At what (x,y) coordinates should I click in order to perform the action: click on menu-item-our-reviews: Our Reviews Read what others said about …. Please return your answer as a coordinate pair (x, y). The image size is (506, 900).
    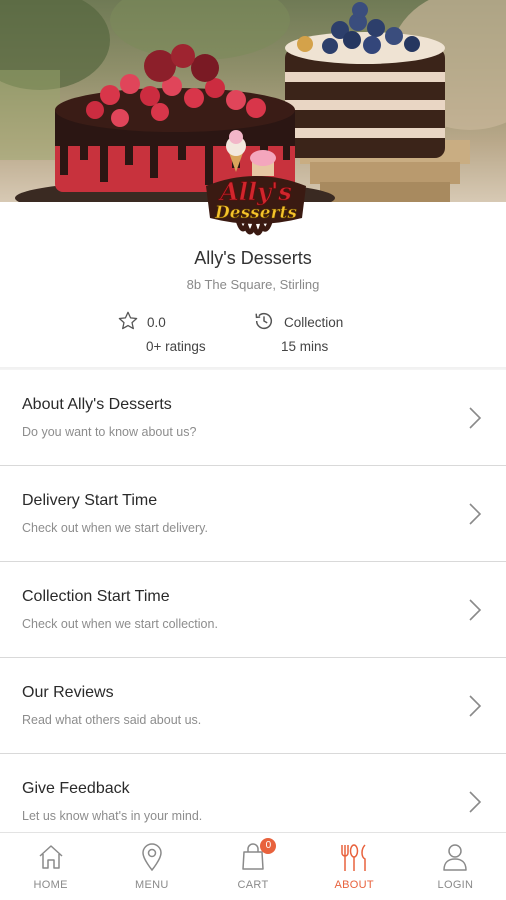
    Looking at the image, I should click on (253, 706).